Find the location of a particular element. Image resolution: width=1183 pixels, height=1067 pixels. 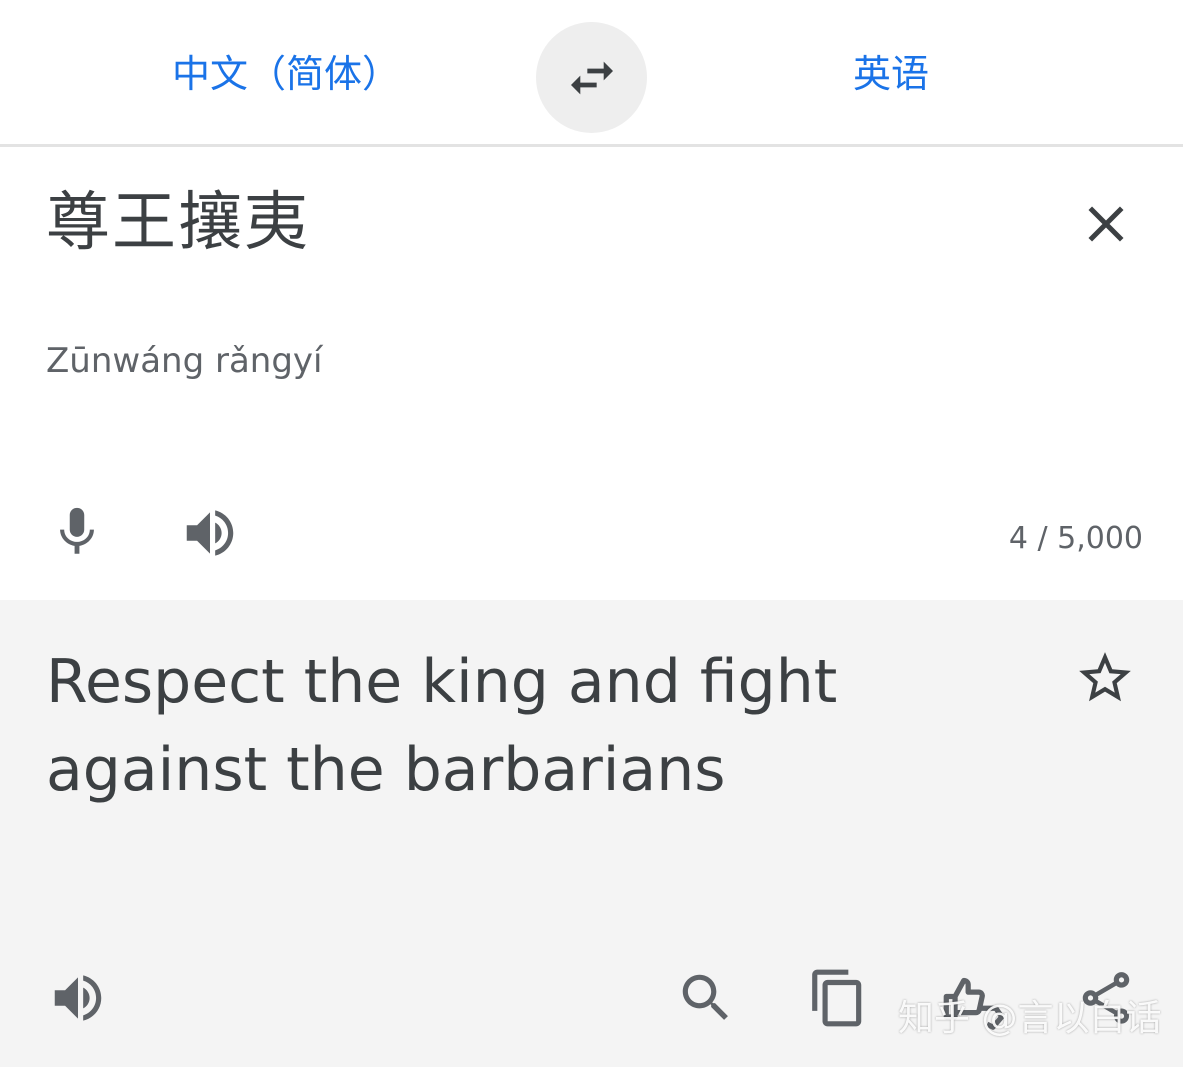

clear-button is located at coordinates (1106, 224).